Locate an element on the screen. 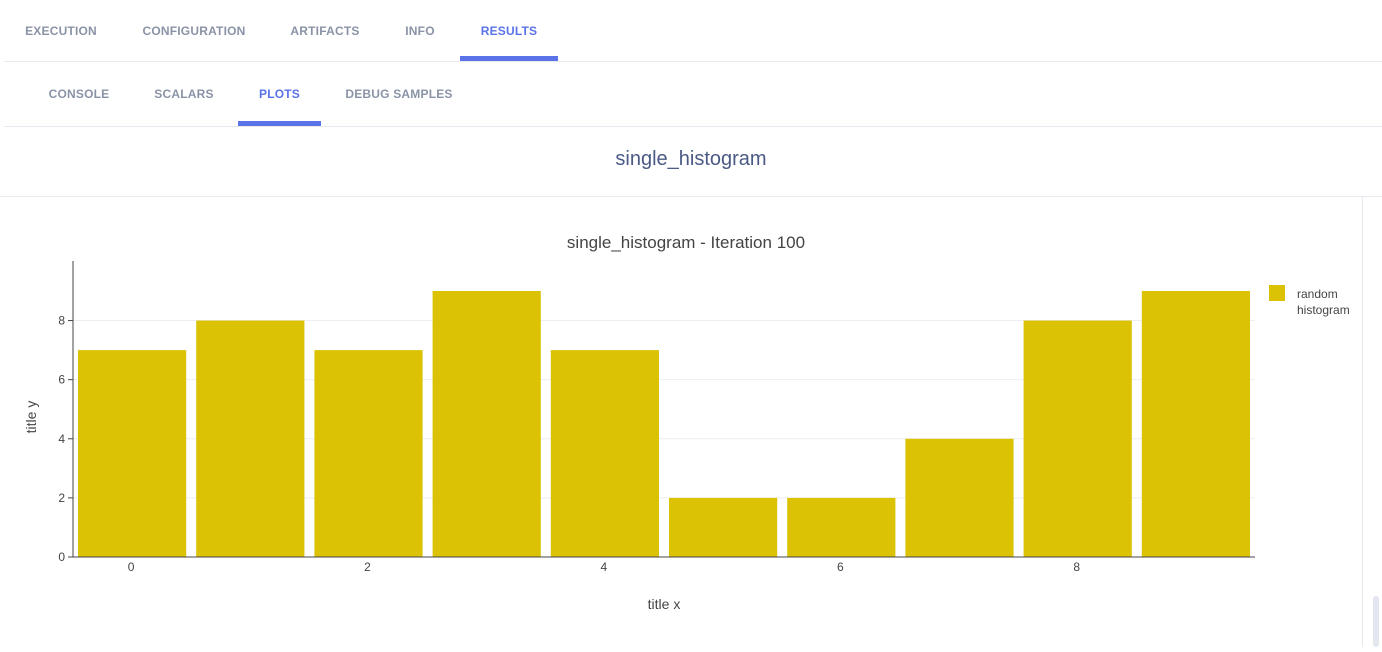 This screenshot has height=652, width=1382. y-tick-label: 4 is located at coordinates (61, 439).